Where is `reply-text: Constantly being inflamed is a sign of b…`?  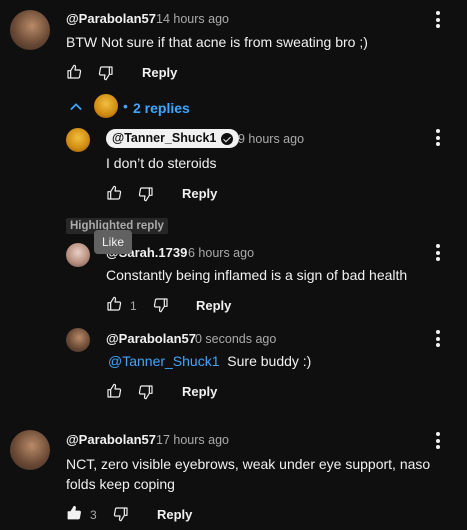 reply-text: Constantly being inflamed is a sign of b… is located at coordinates (257, 275).